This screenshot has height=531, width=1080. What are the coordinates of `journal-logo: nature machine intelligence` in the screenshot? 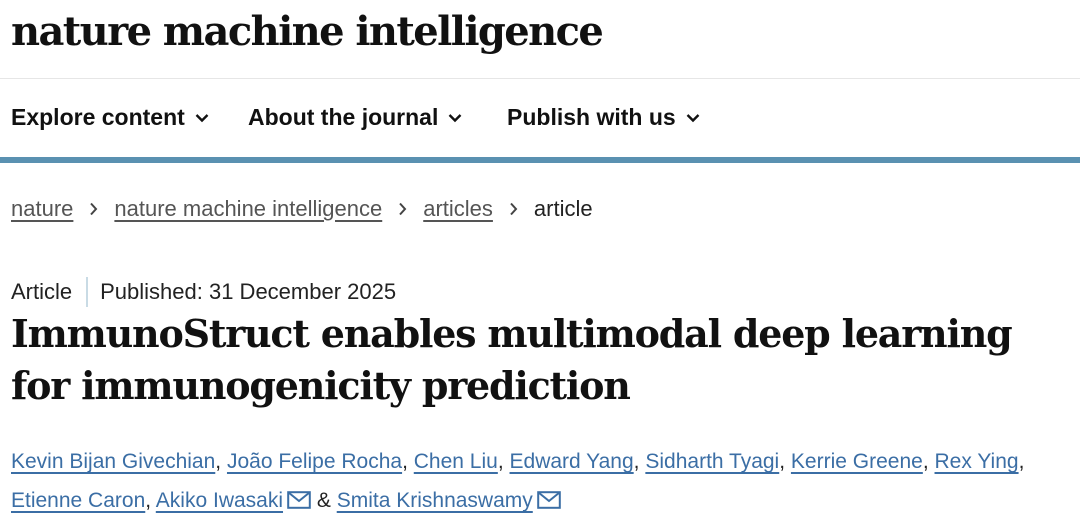 It's located at (307, 31).